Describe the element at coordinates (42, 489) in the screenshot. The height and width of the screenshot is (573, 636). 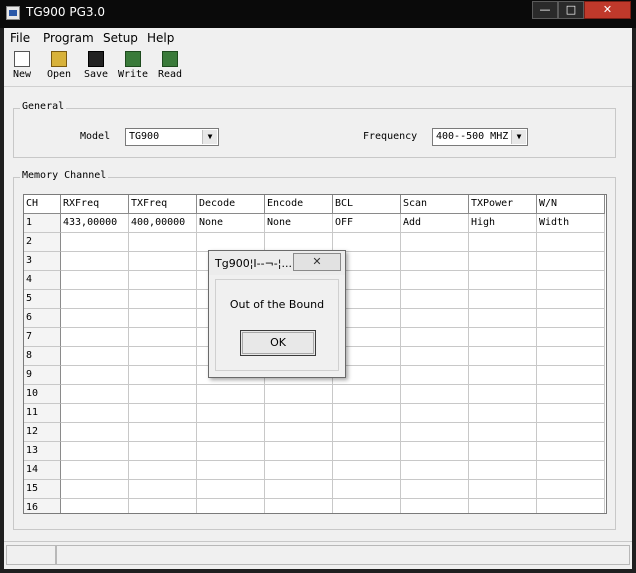
I see `row-header: 15` at that location.